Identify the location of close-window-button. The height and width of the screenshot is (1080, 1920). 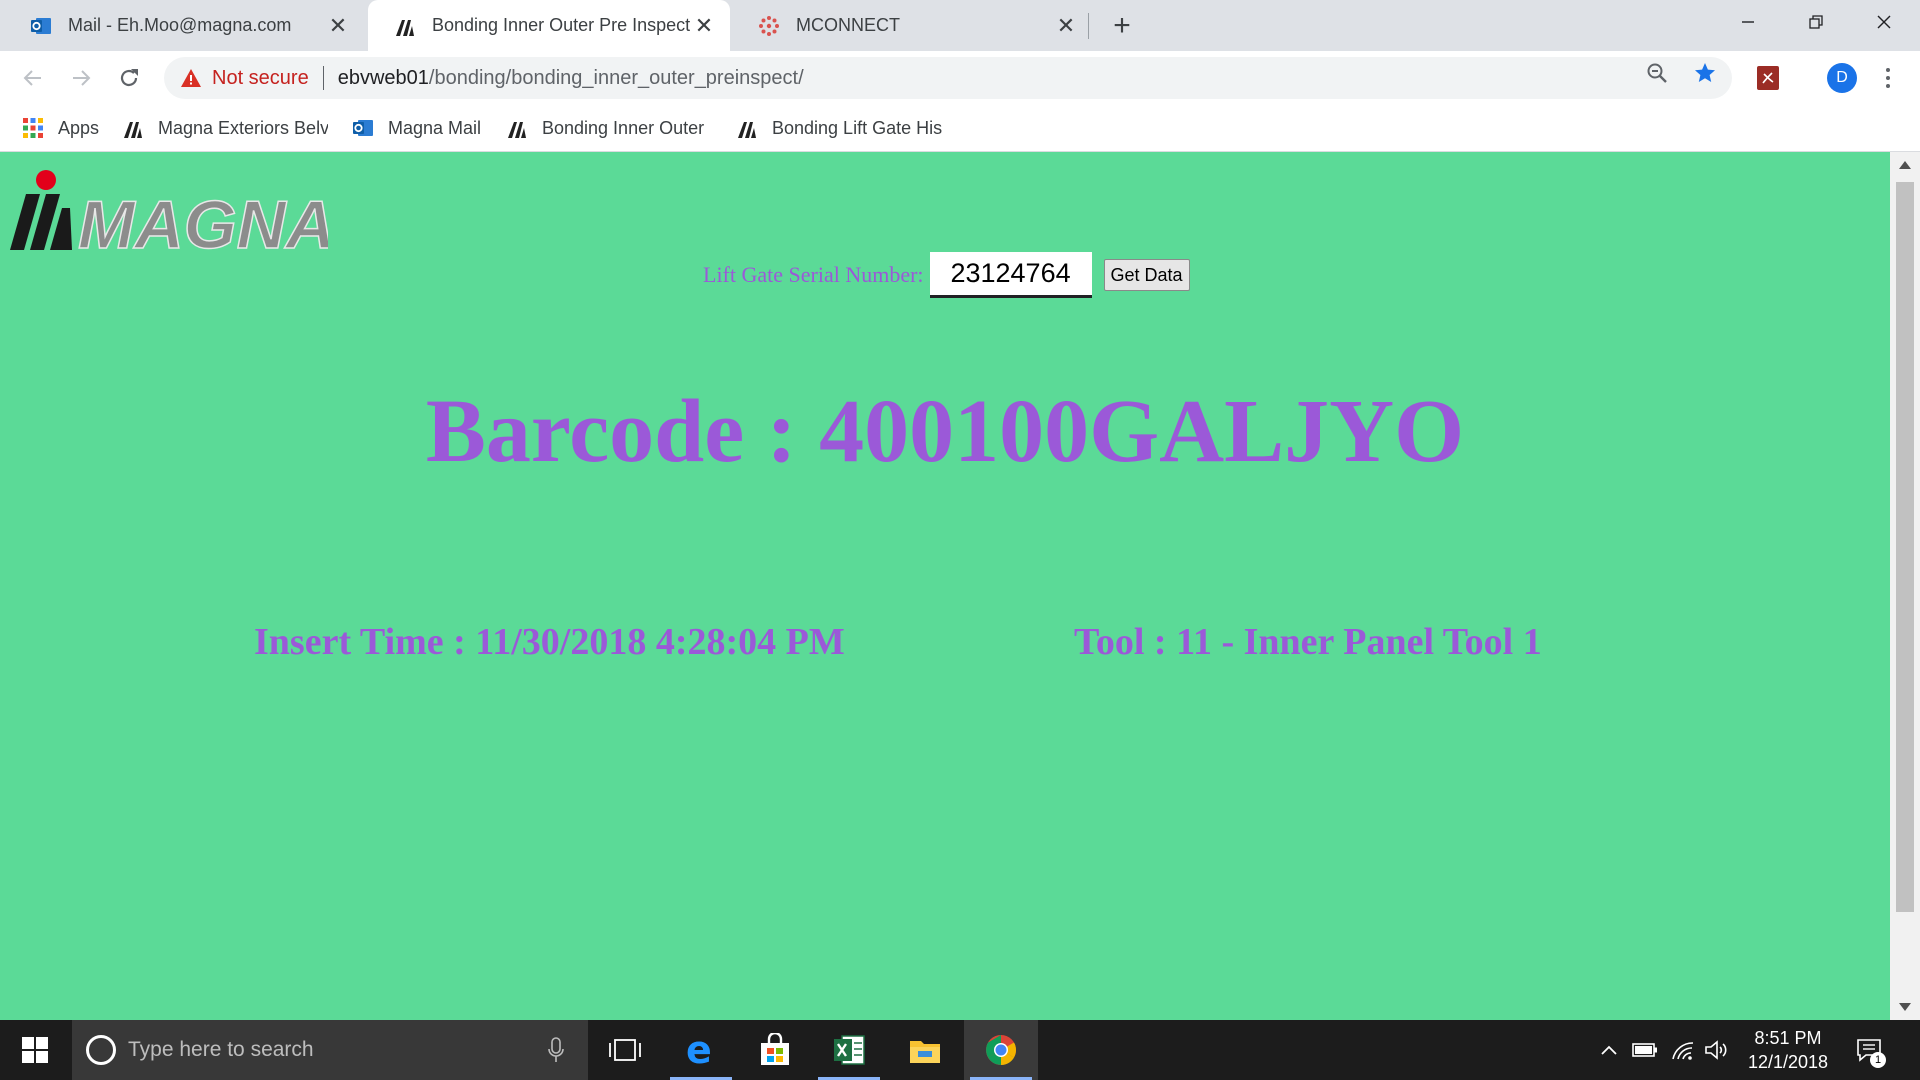
(1884, 22).